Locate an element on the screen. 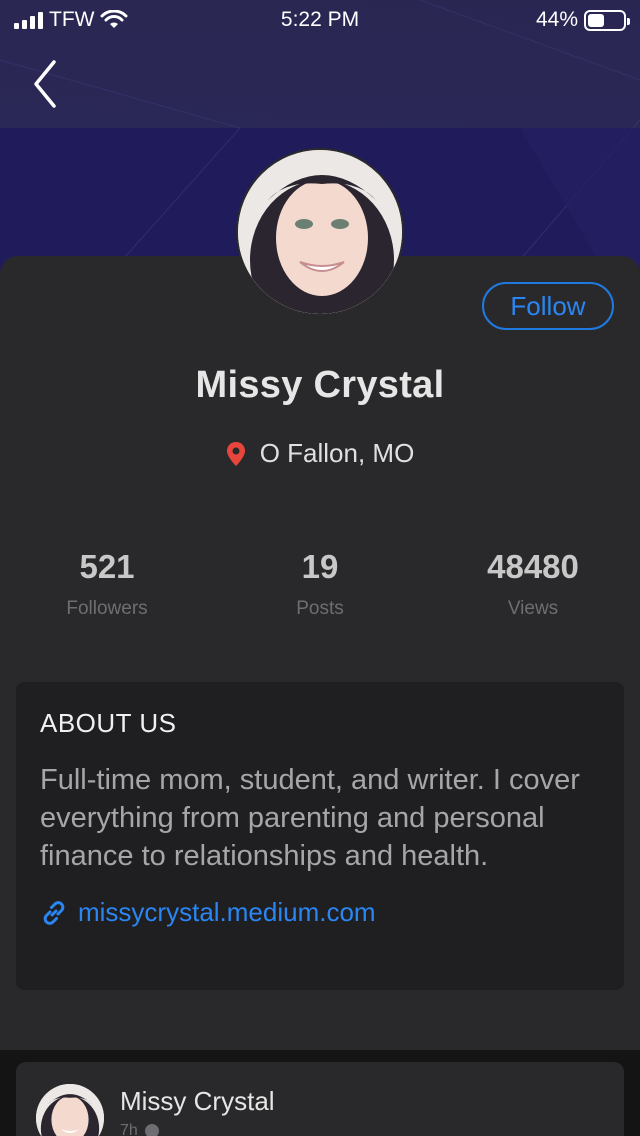  map-pin-icon is located at coordinates (235, 453).